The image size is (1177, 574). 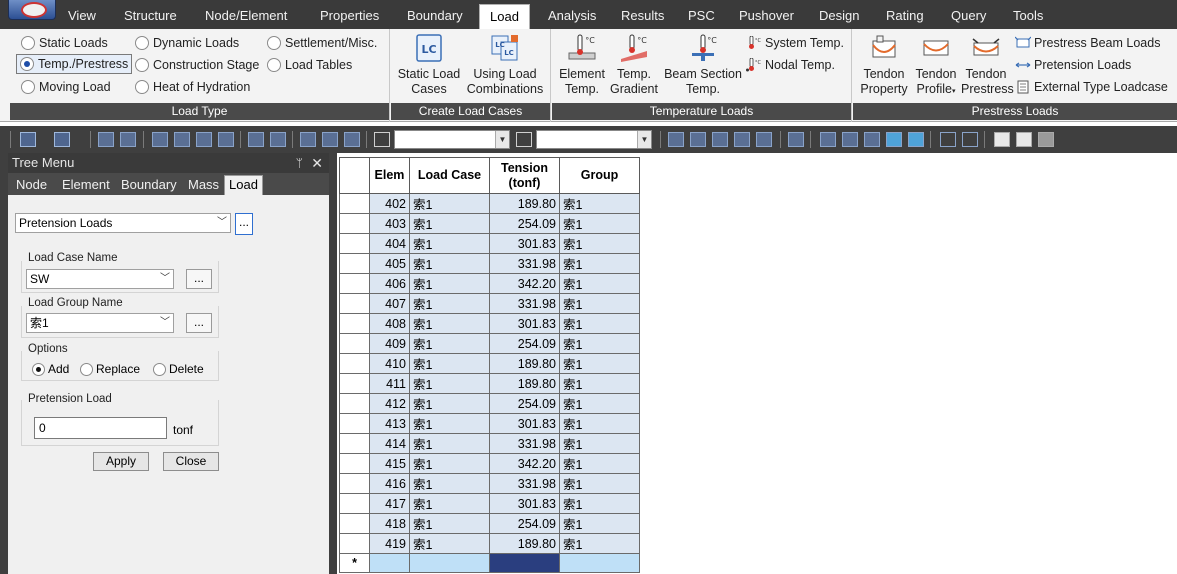 I want to click on lock-icon, so click(x=1024, y=139).